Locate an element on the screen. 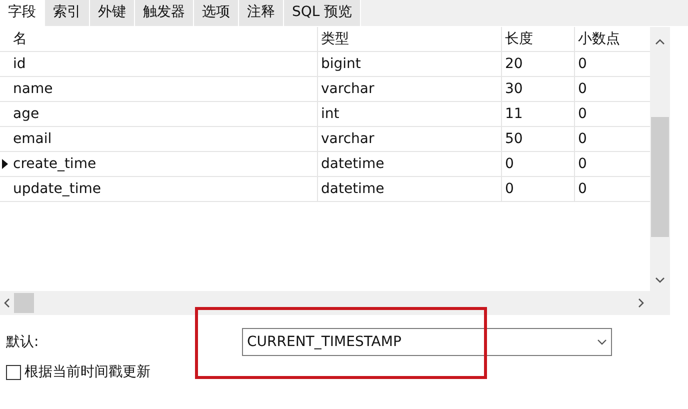 This screenshot has height=409, width=688. column-header: 类型 is located at coordinates (410, 39).